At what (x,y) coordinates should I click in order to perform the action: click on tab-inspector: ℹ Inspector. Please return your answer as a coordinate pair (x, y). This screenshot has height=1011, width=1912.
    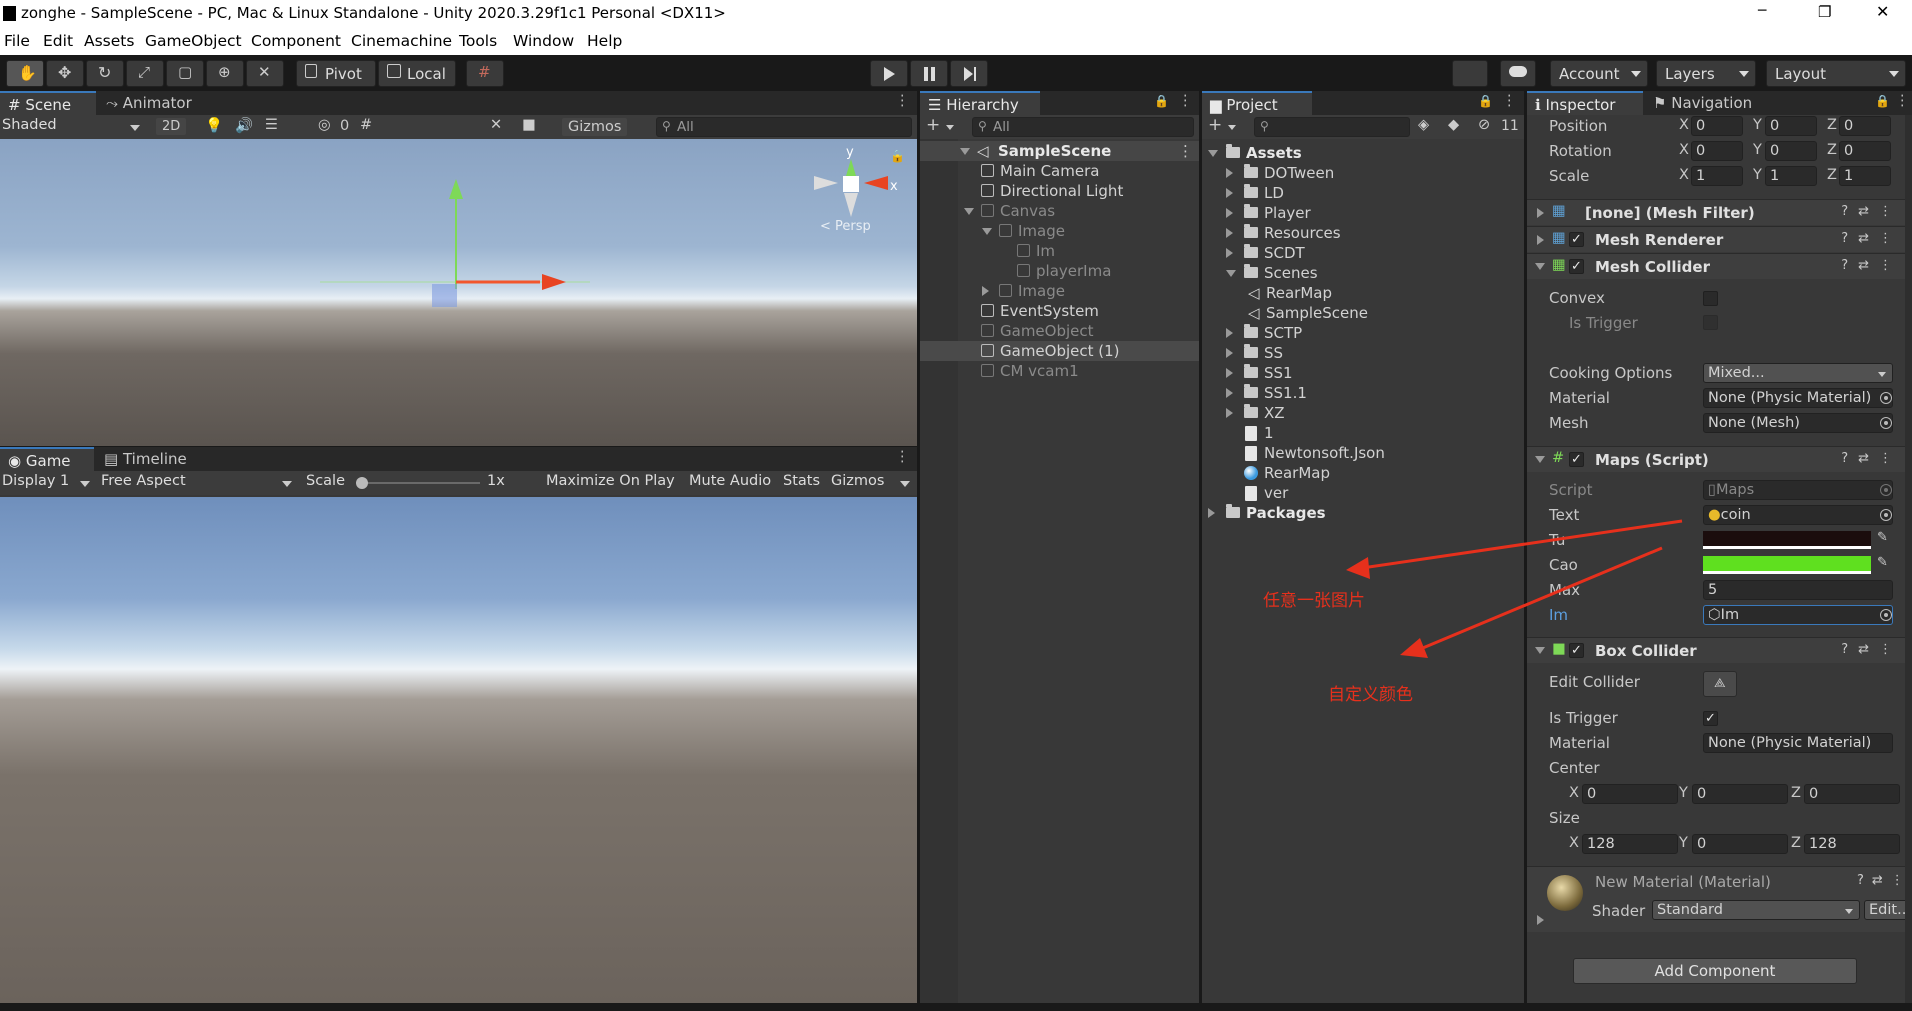
    Looking at the image, I should click on (1585, 103).